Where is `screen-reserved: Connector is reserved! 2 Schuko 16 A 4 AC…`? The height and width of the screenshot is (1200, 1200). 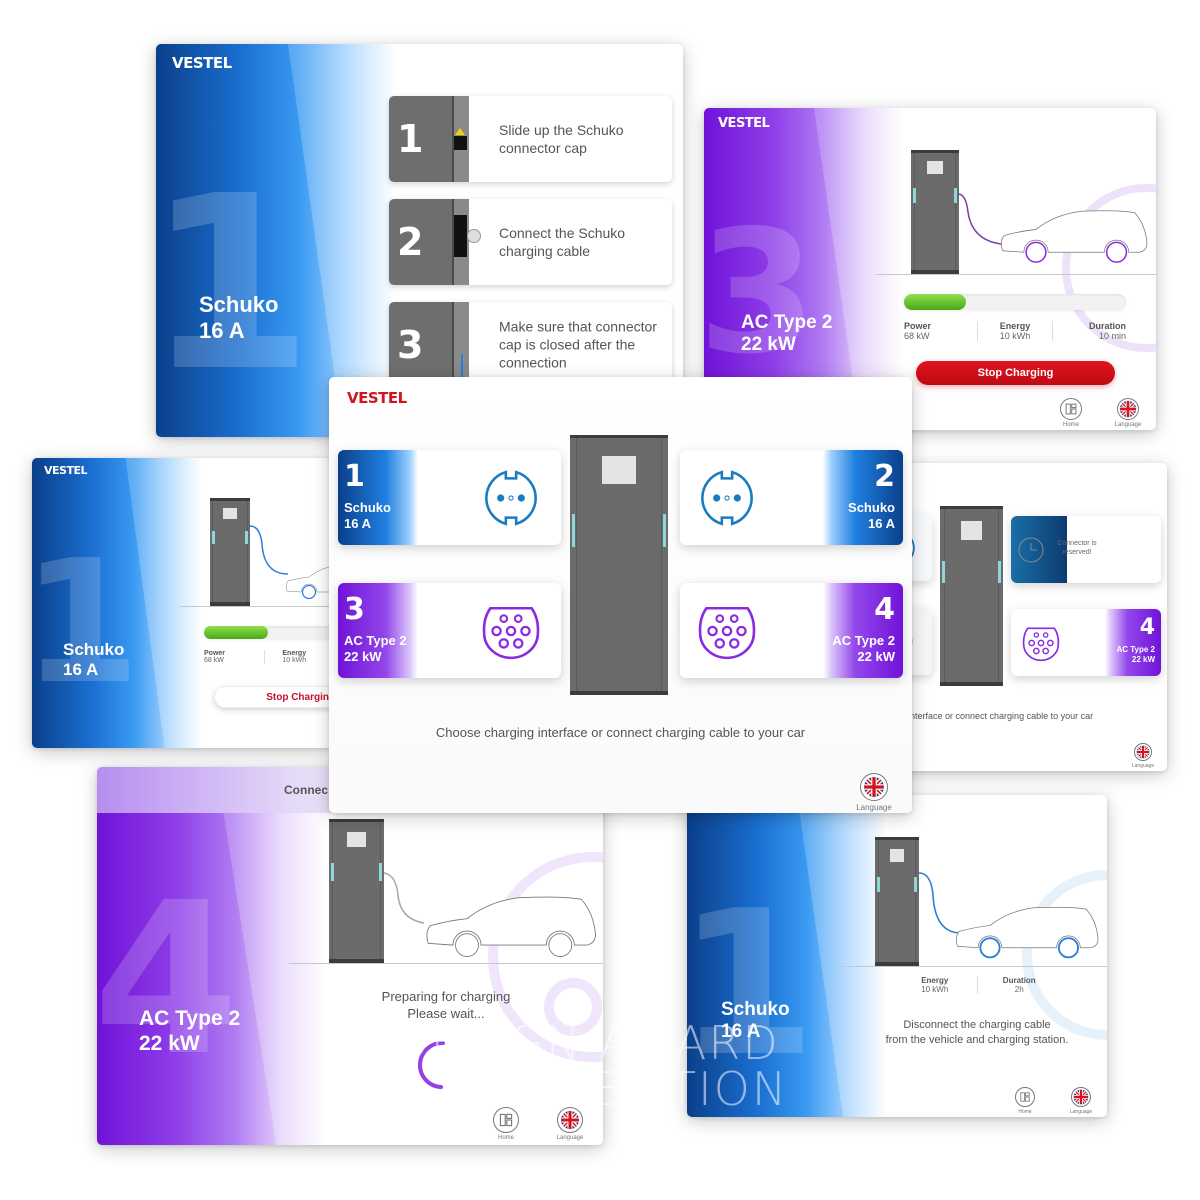
screen-reserved: Connector is reserved! 2 Schuko 16 A 4 AC… is located at coordinates (1023, 617).